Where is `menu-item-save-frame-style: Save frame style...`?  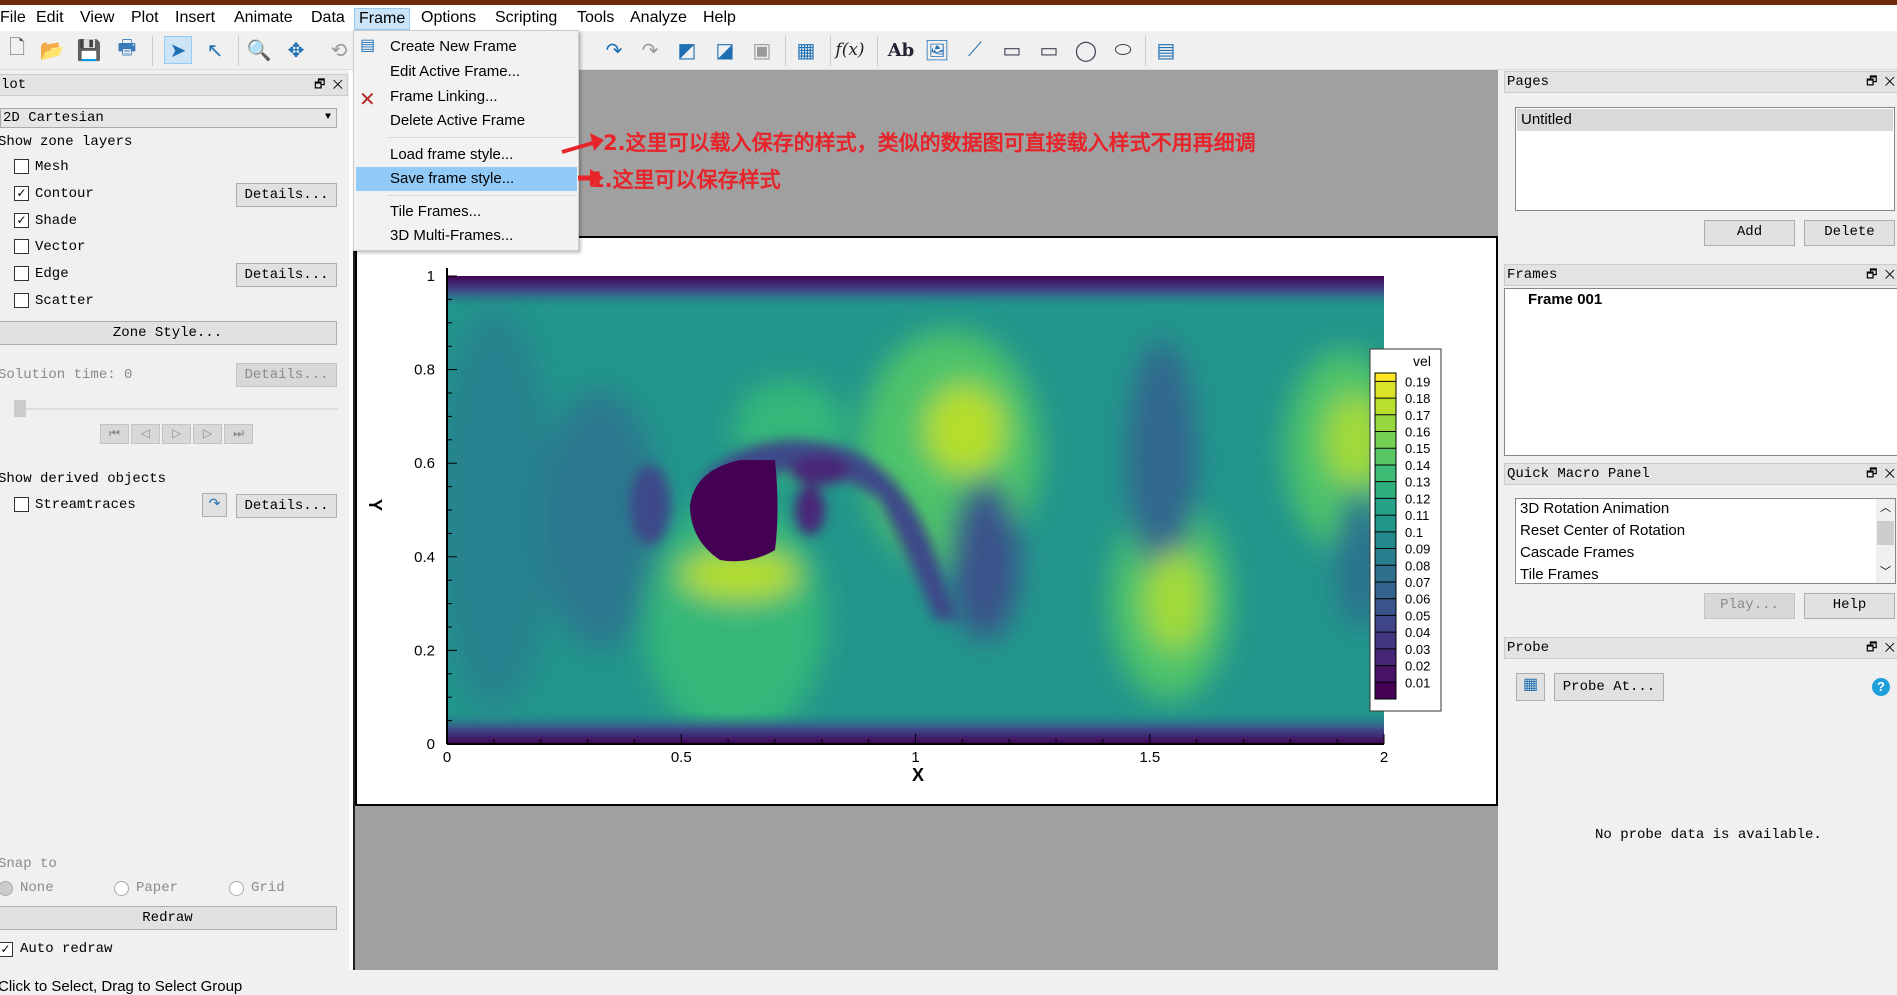
menu-item-save-frame-style: Save frame style... is located at coordinates (452, 179).